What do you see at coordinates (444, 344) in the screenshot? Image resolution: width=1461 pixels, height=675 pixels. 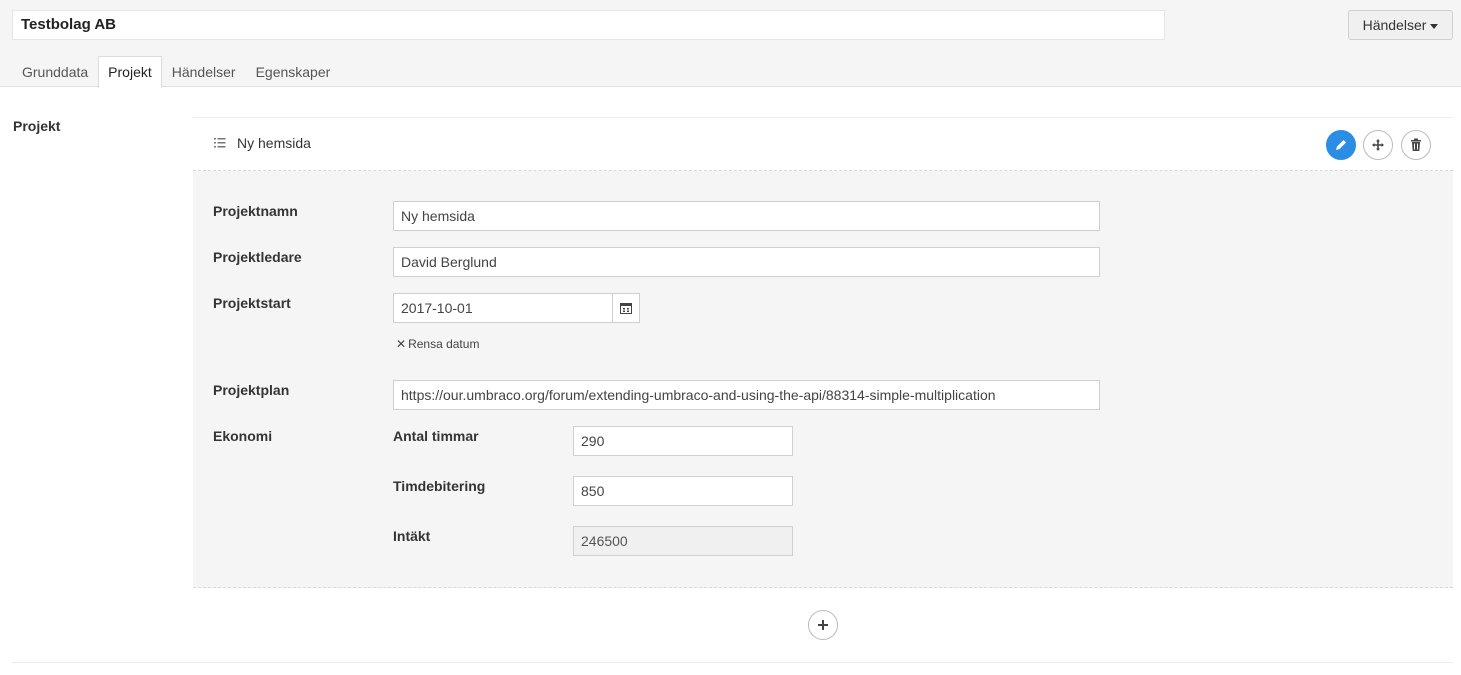 I see `clear-date-label: Rensa datum` at bounding box center [444, 344].